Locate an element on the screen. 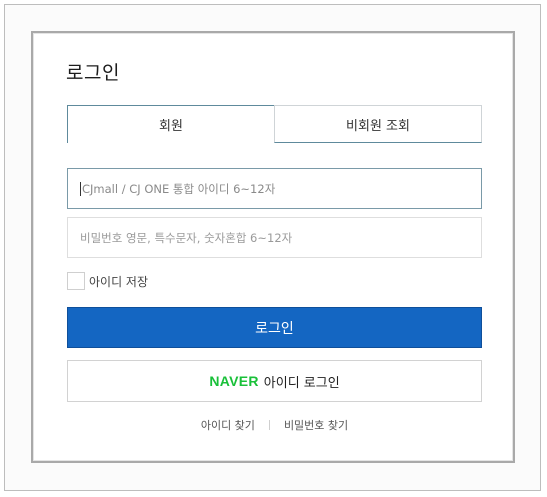 The height and width of the screenshot is (497, 547). naver-logo: NAVER is located at coordinates (234, 381).